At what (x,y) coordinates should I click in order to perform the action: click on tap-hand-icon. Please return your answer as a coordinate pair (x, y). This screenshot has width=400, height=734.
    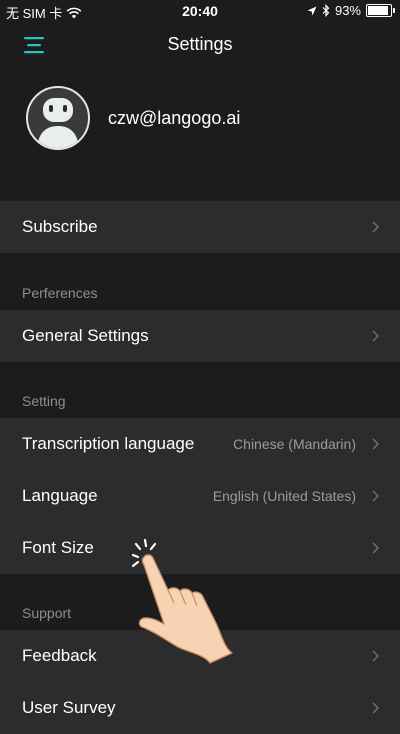
    Looking at the image, I should click on (182, 601).